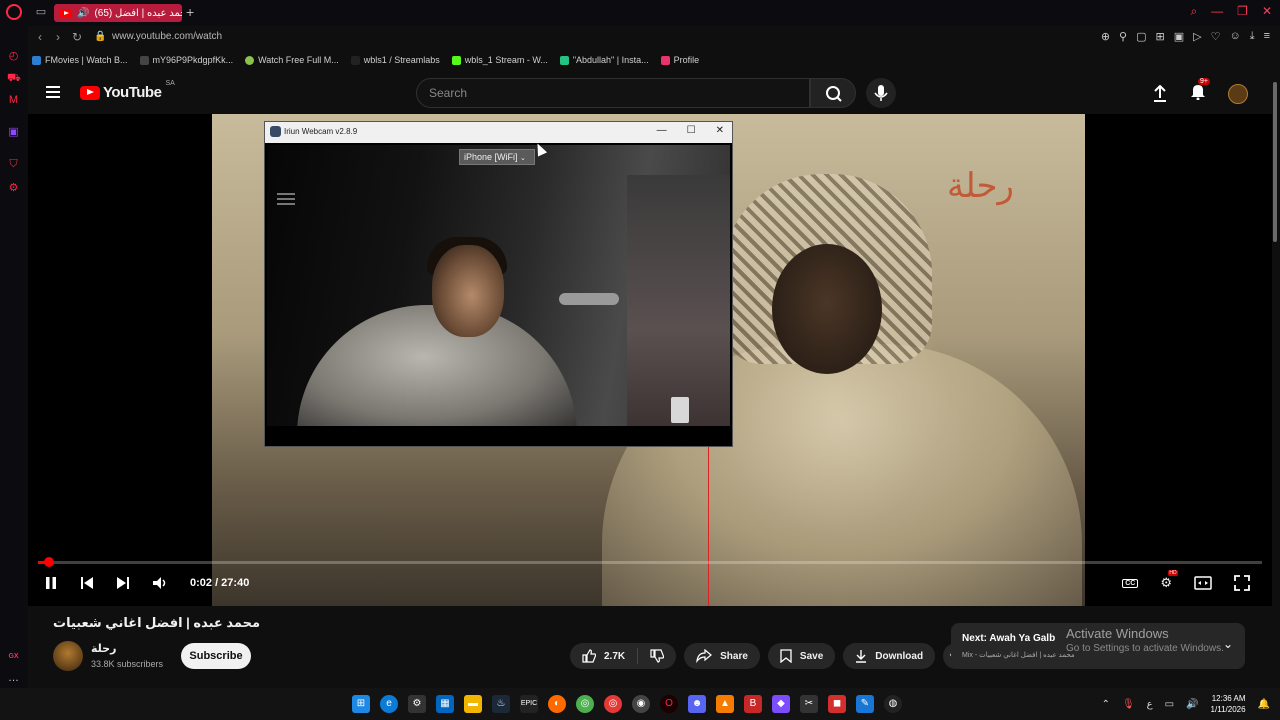 Image resolution: width=1280 pixels, height=720 pixels. I want to click on opera-gx-logo-icon, so click(14, 12).